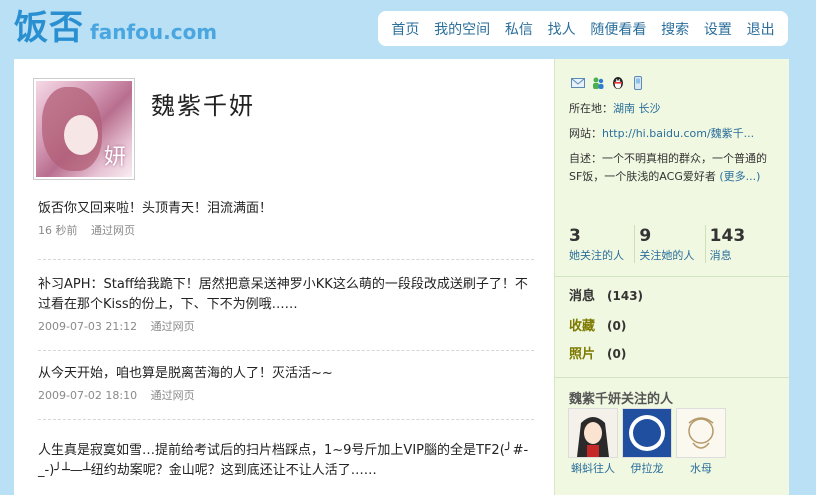 This screenshot has width=816, height=495. Describe the element at coordinates (87, 395) in the screenshot. I see `status-time-link: 2009-07-02 18:10` at that location.